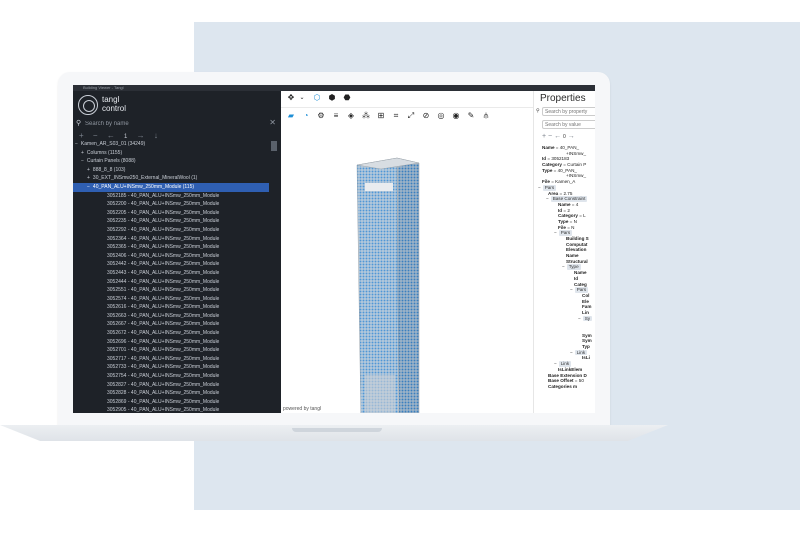  What do you see at coordinates (408, 285) in the screenshot?
I see `tower-side-face` at bounding box center [408, 285].